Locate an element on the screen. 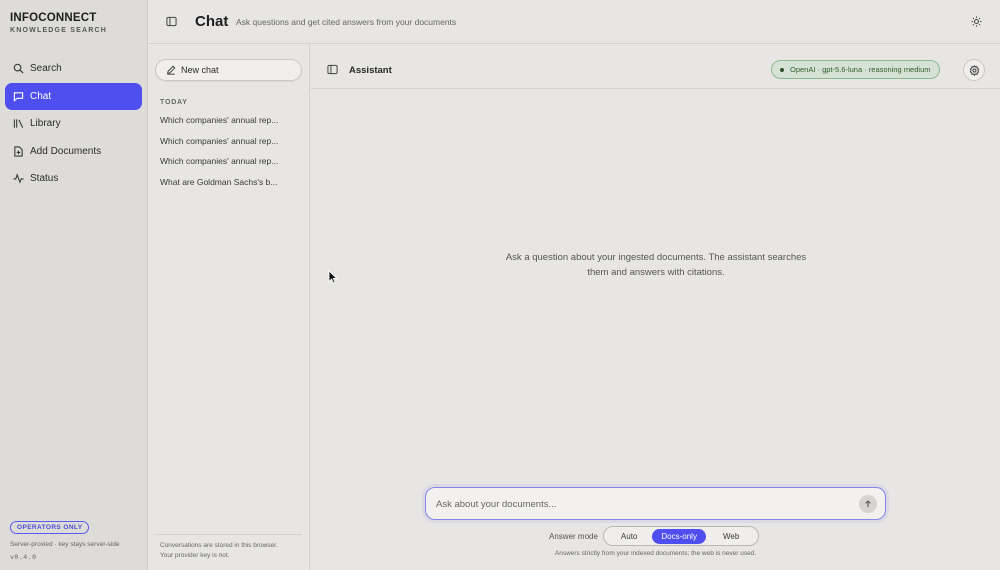 Image resolution: width=1000 pixels, height=570 pixels. nav-item-chat: Chat is located at coordinates (73, 96).